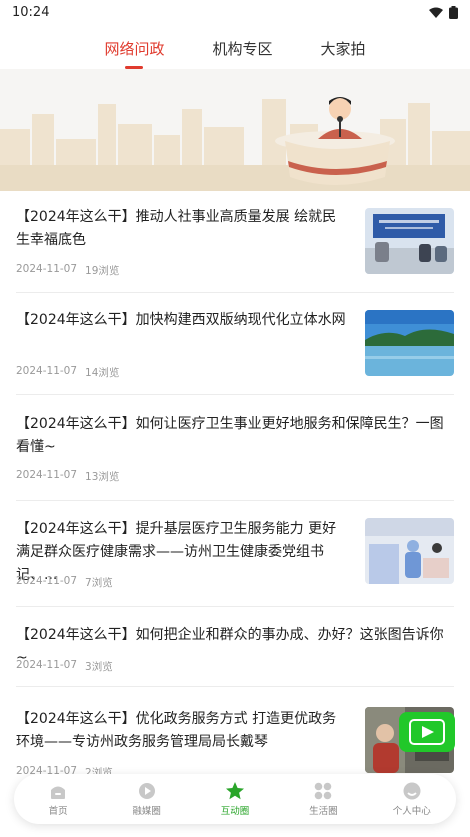  I want to click on news-title: 【2024年这么干】如何让医疗卫生事业更好地服务和保障民生？一图看懂~, so click(230, 435).